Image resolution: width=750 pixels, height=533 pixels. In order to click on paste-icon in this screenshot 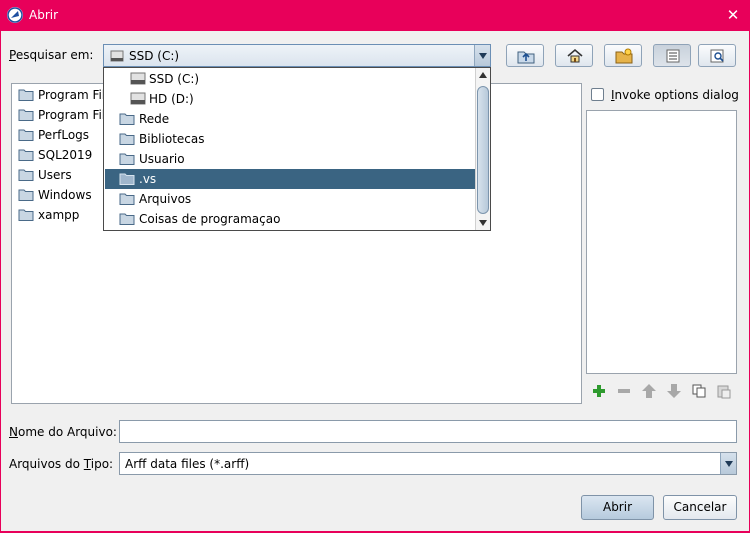, I will do `click(724, 392)`.